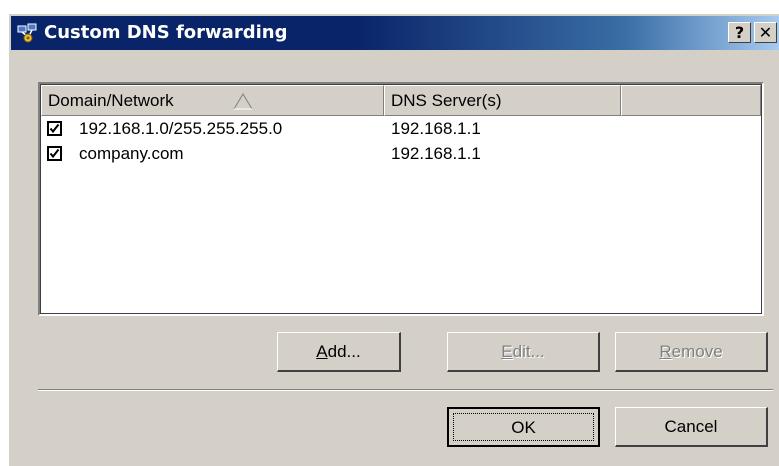 This screenshot has height=466, width=779. What do you see at coordinates (691, 100) in the screenshot?
I see `column-header-empty` at bounding box center [691, 100].